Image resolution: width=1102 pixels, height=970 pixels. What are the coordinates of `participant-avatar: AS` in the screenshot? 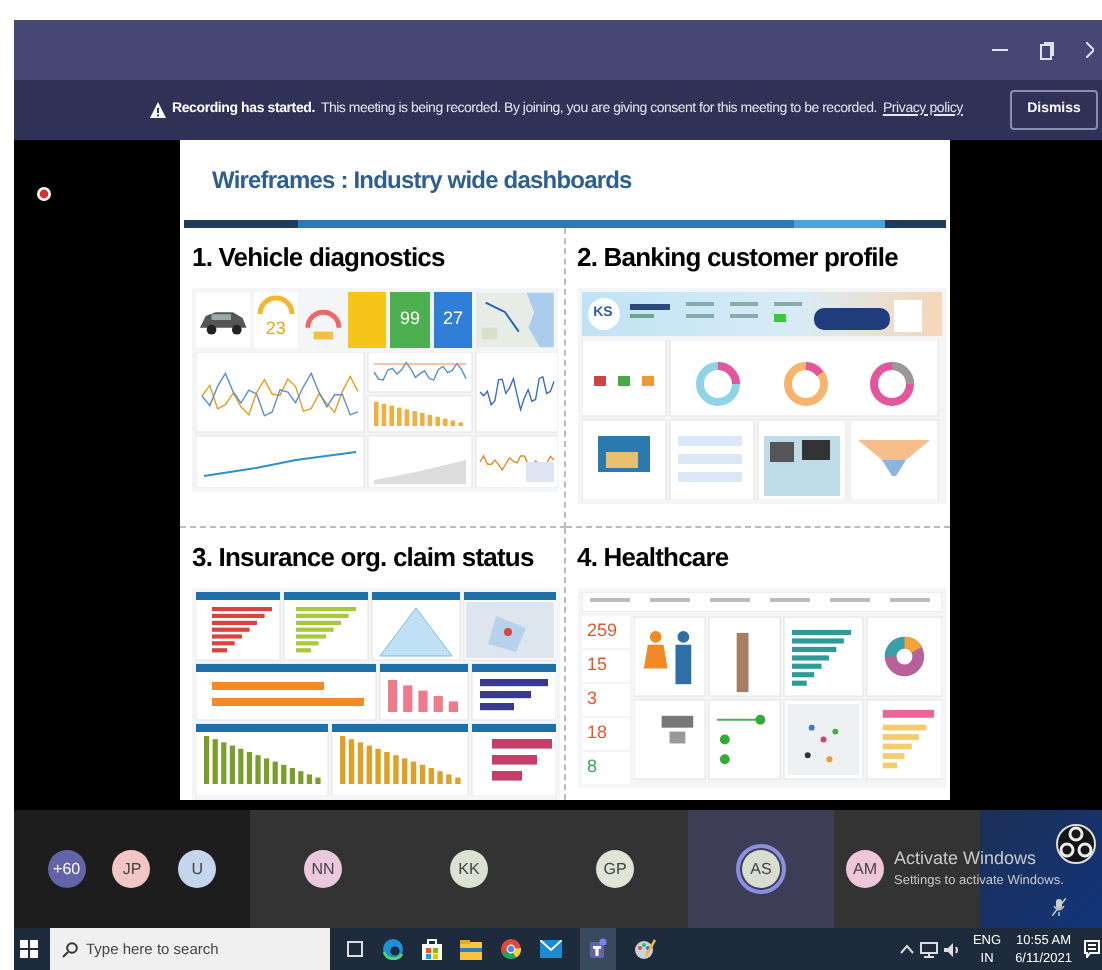 It's located at (761, 869).